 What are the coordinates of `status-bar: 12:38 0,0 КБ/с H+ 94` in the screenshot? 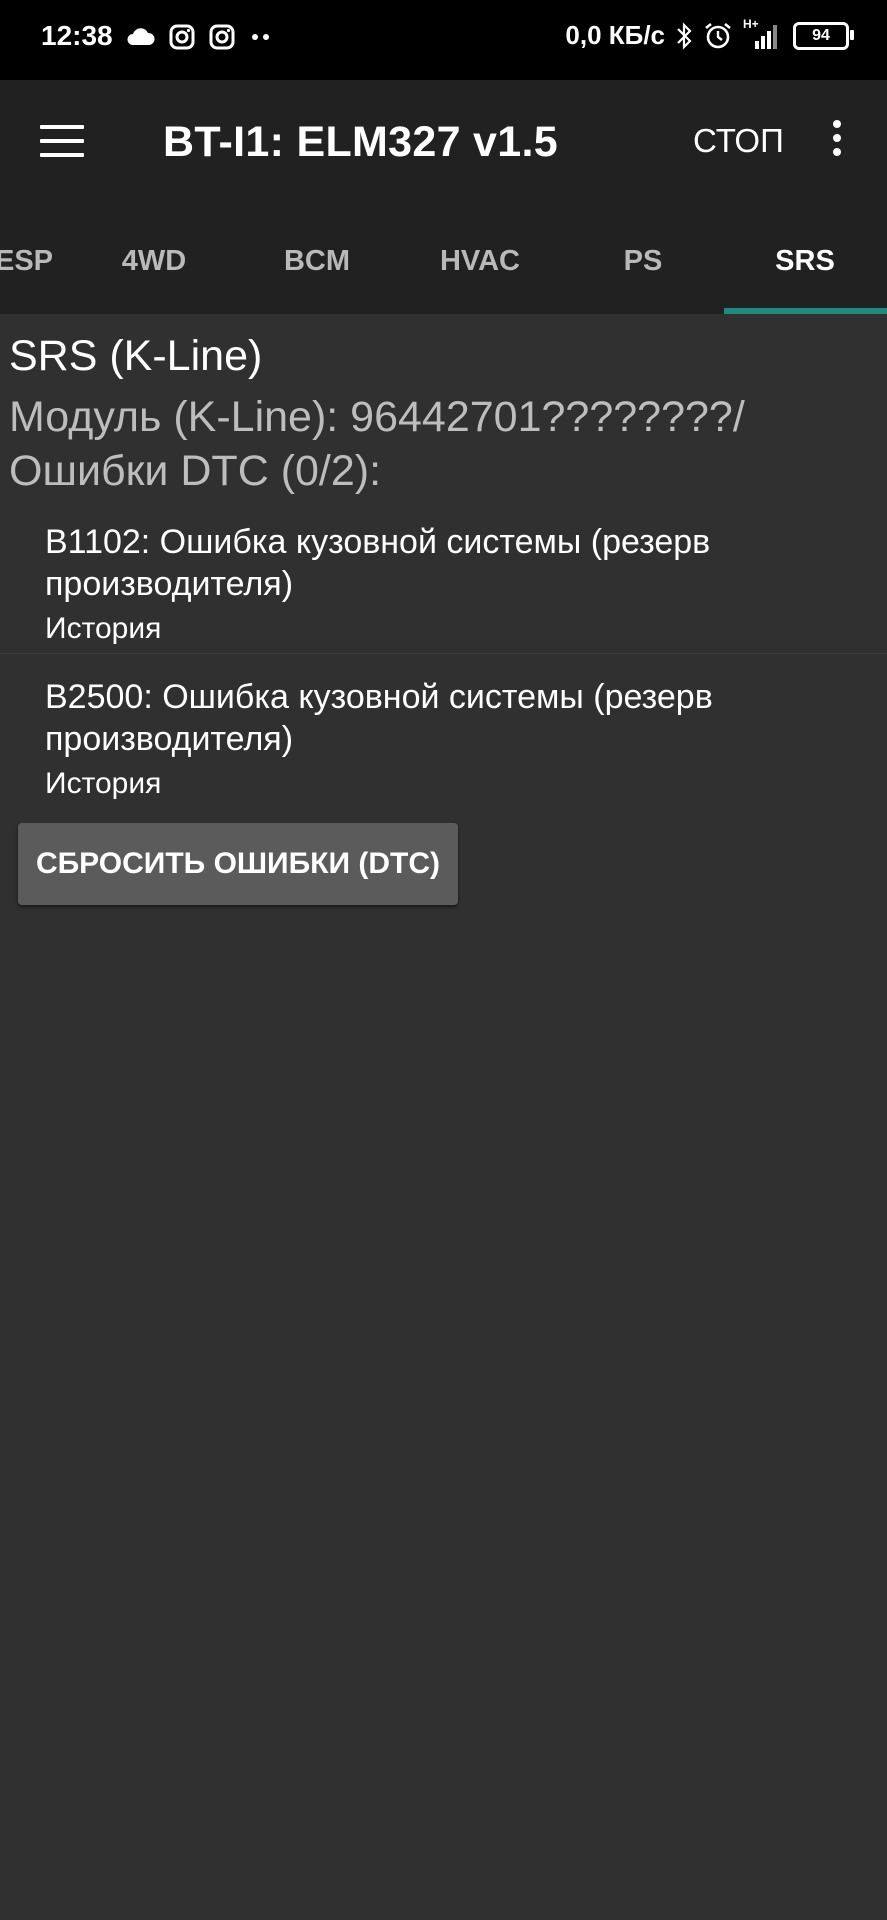 It's located at (443, 40).